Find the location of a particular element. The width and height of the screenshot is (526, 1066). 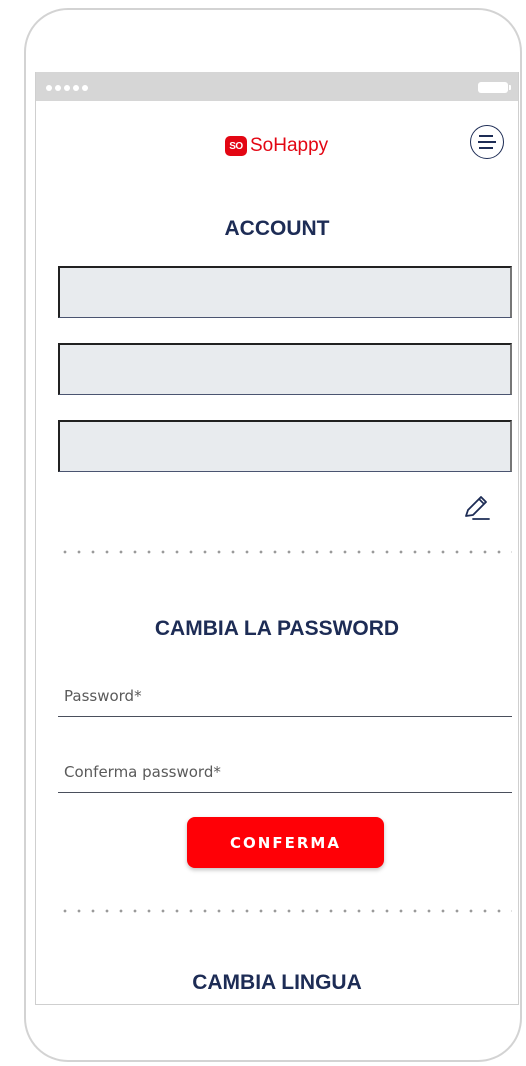

hamburger-menu-icon is located at coordinates (487, 142).